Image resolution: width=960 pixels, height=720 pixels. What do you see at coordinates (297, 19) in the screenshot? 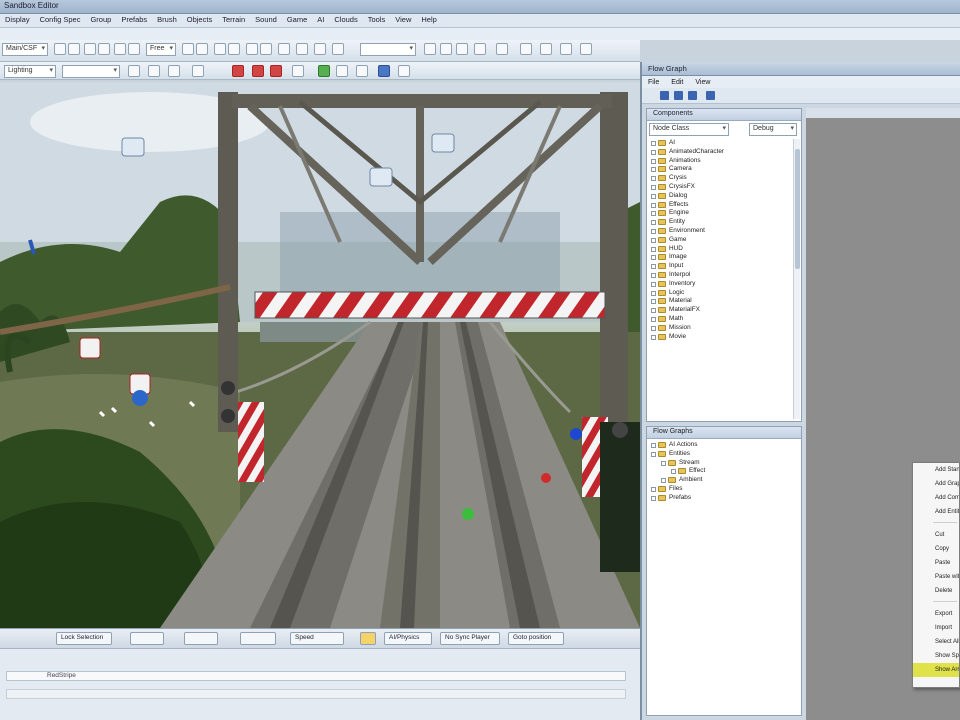
I see `menu-game: Game` at bounding box center [297, 19].